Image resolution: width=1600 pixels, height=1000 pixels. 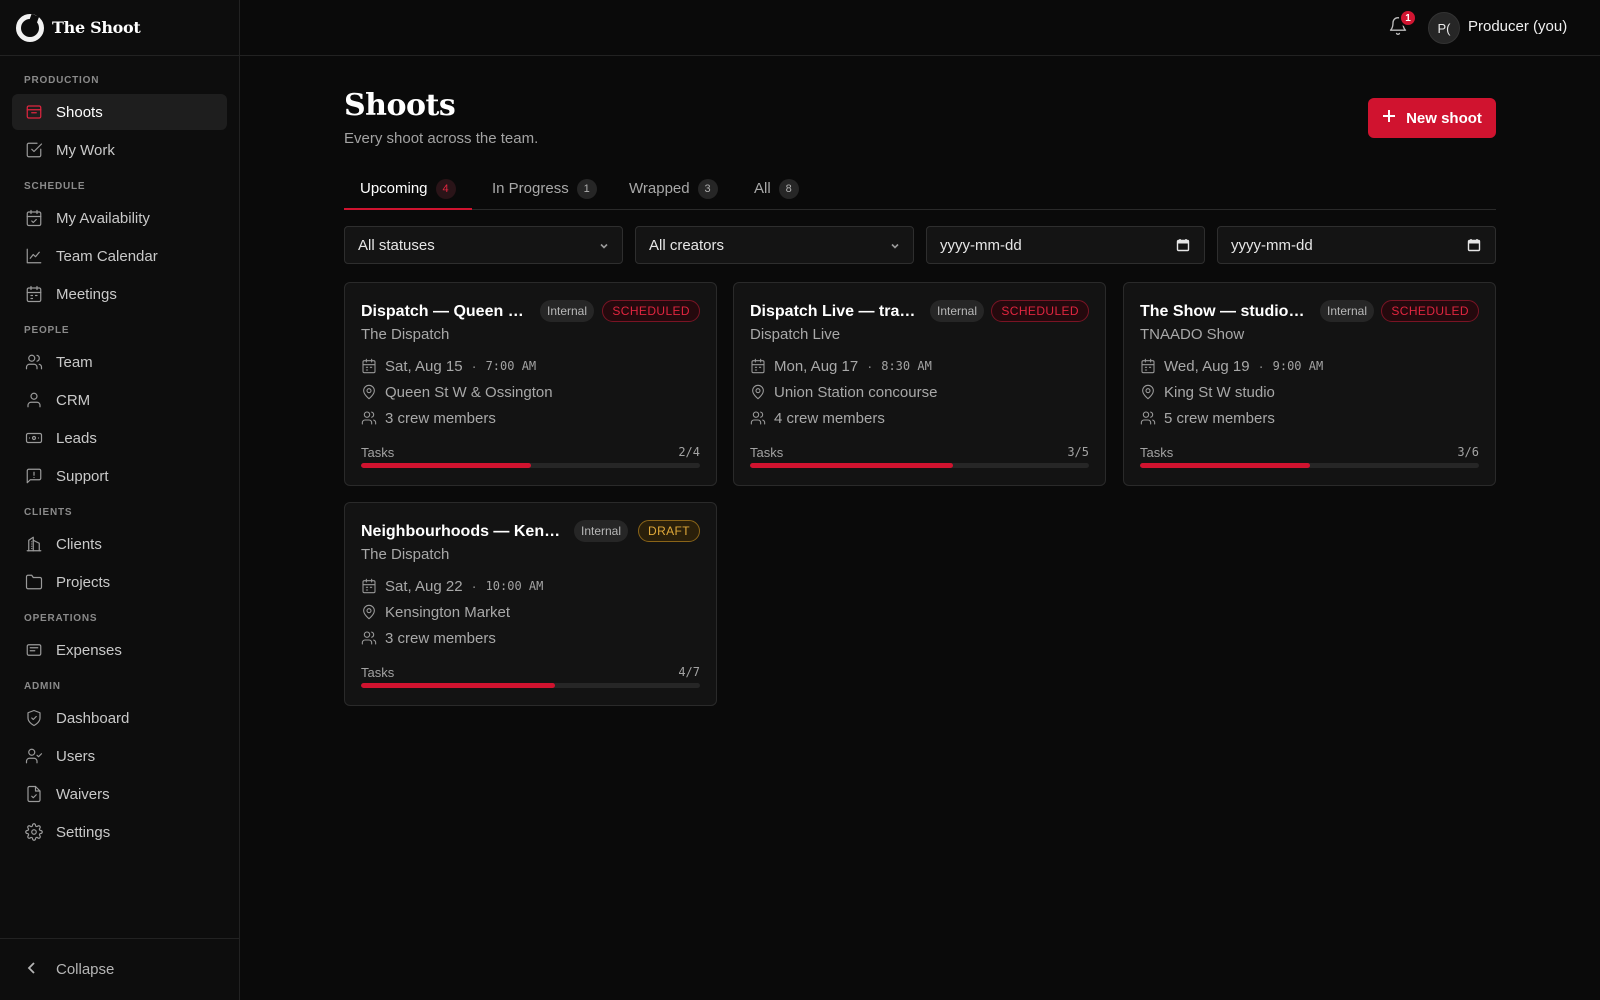 I want to click on shoot-date: Wed, Aug 19, so click(x=1207, y=366).